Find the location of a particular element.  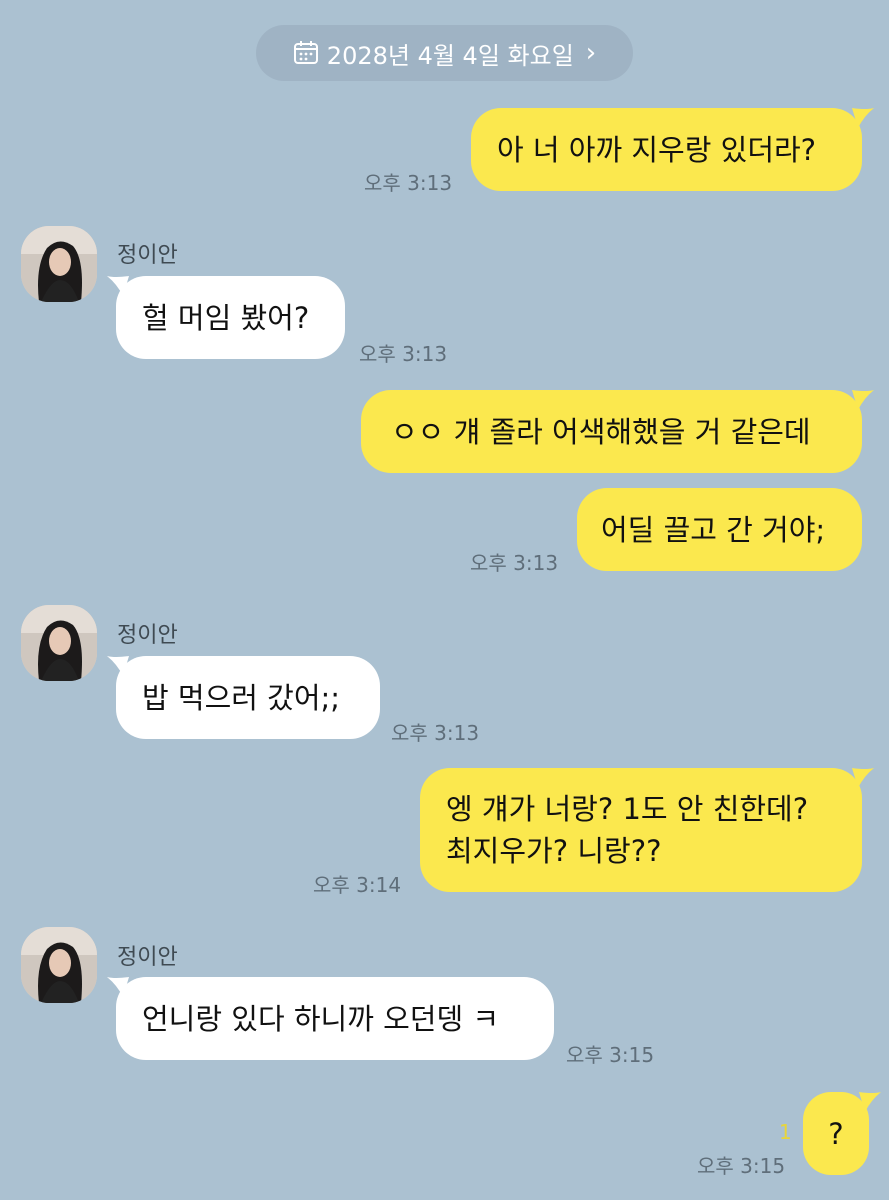

calendar-icon is located at coordinates (306, 53).